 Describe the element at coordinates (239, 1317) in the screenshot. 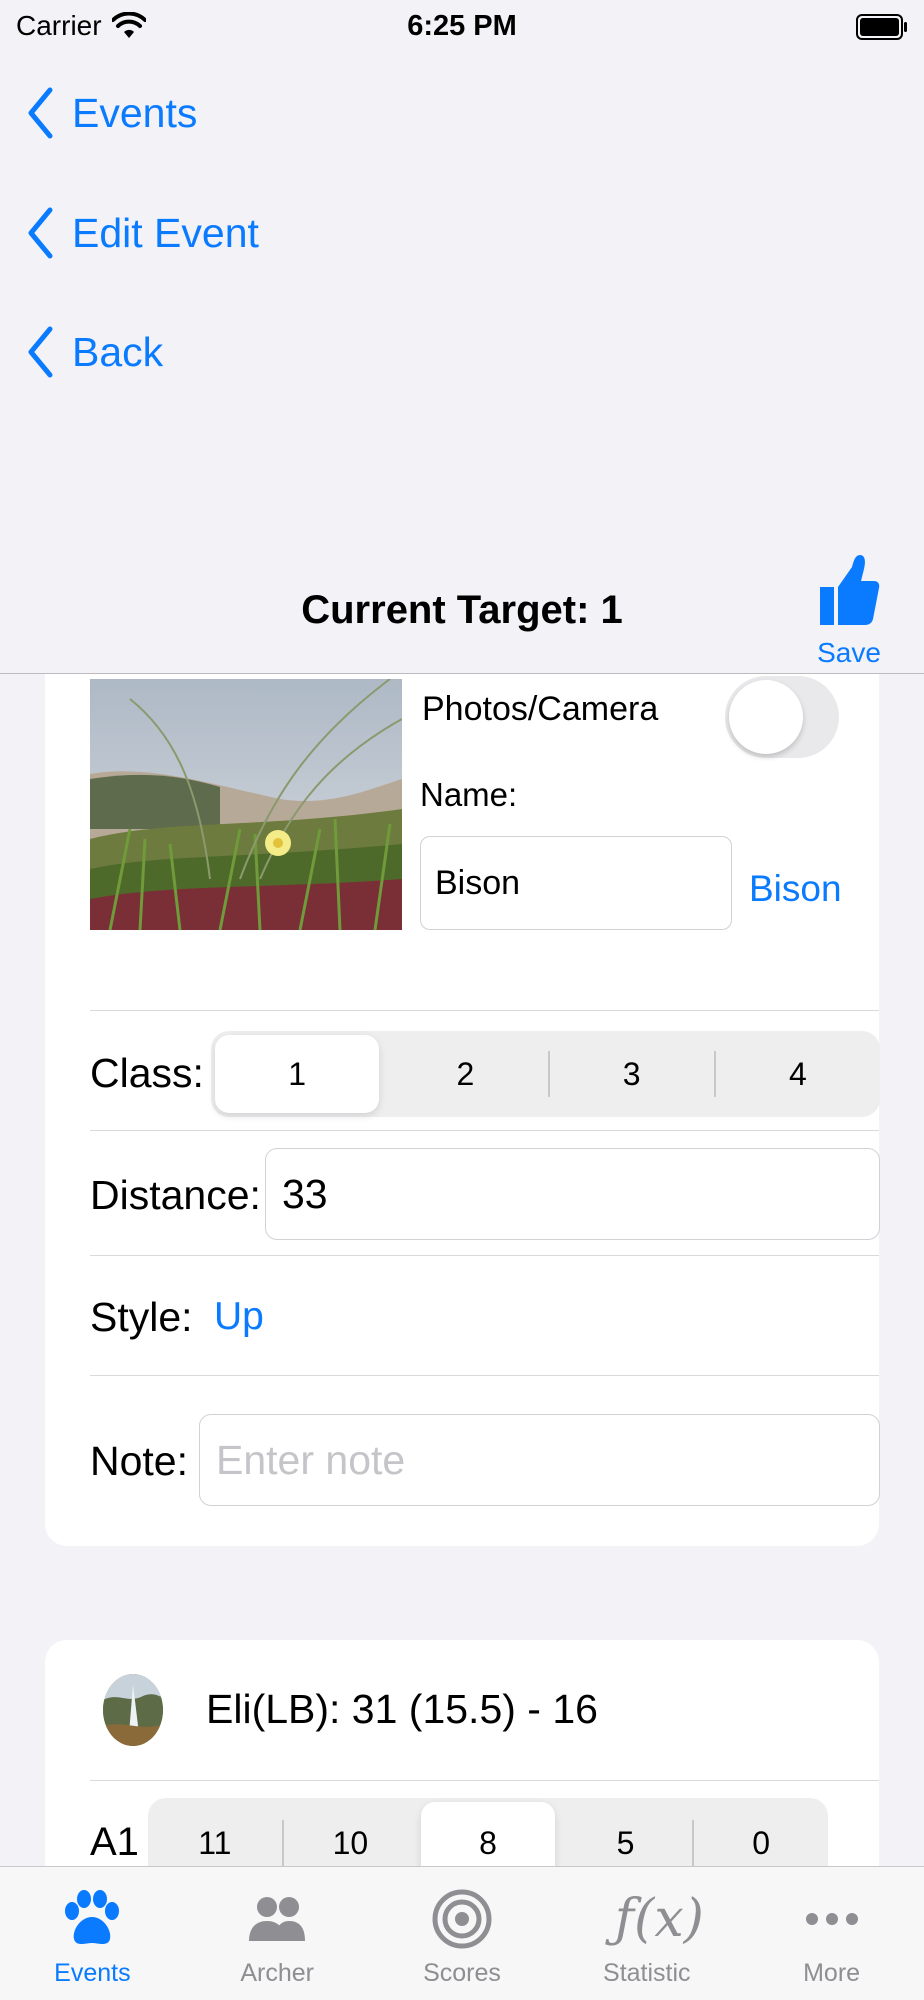

I see `style-picker: Up` at that location.